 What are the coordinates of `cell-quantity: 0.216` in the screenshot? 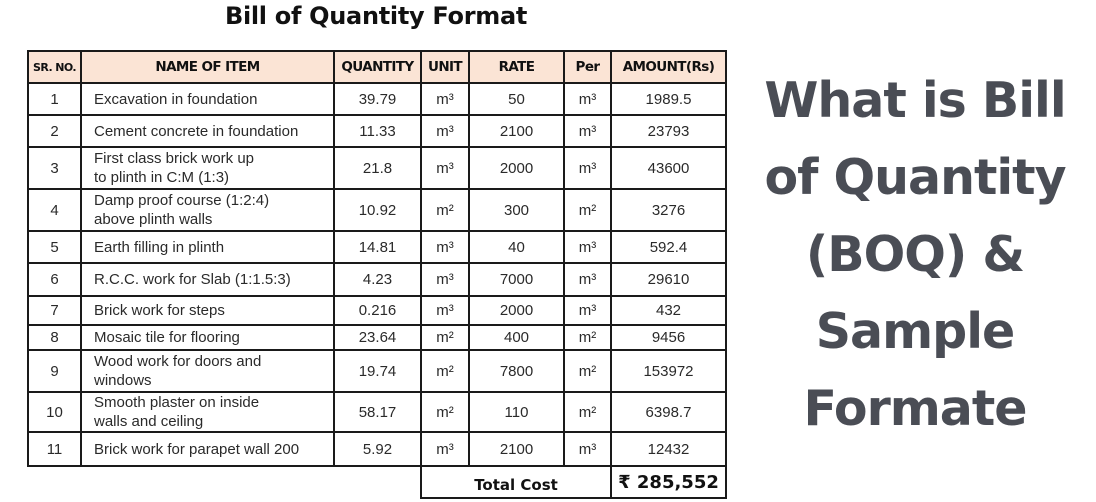 It's located at (377, 310).